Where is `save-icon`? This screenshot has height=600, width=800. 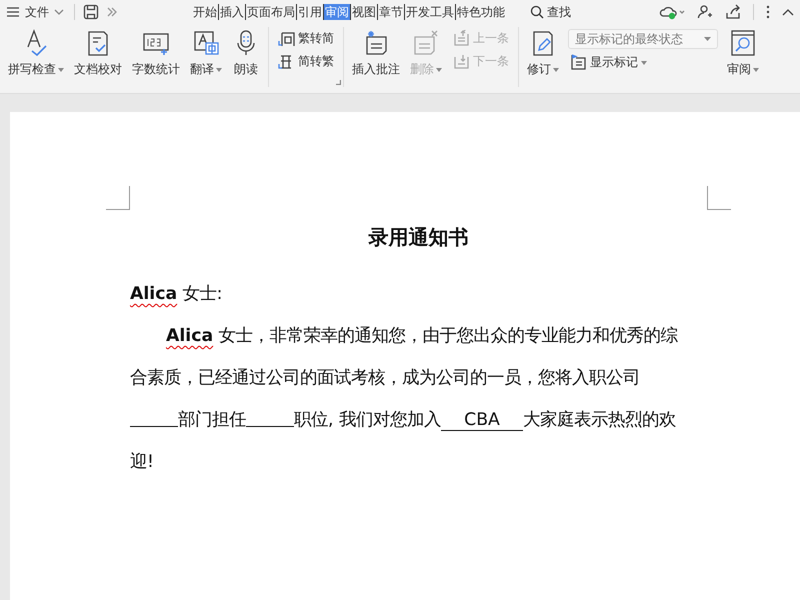
save-icon is located at coordinates (91, 12).